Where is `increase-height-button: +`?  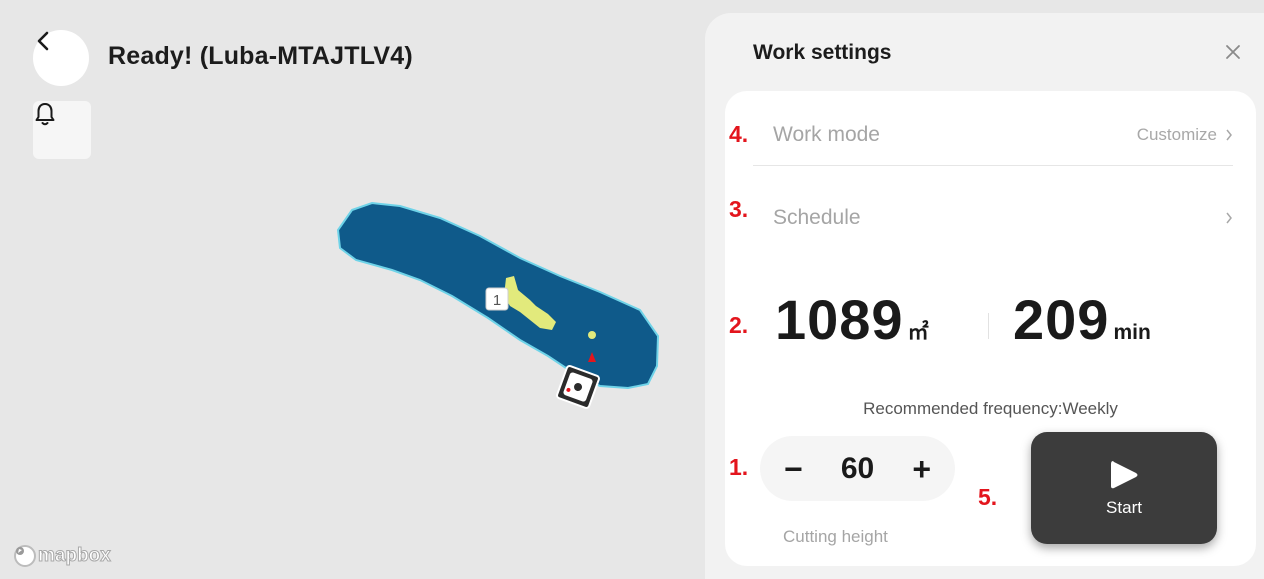 increase-height-button: + is located at coordinates (921, 469).